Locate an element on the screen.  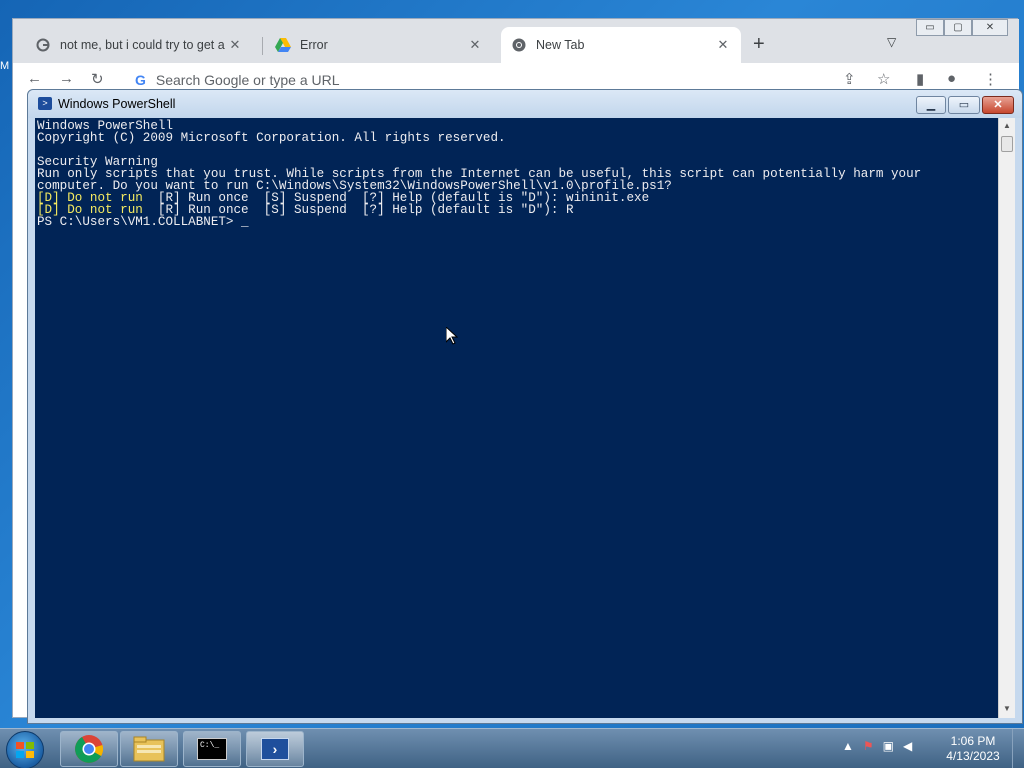
back-arrow-icon: ← is located at coordinates (34, 78).